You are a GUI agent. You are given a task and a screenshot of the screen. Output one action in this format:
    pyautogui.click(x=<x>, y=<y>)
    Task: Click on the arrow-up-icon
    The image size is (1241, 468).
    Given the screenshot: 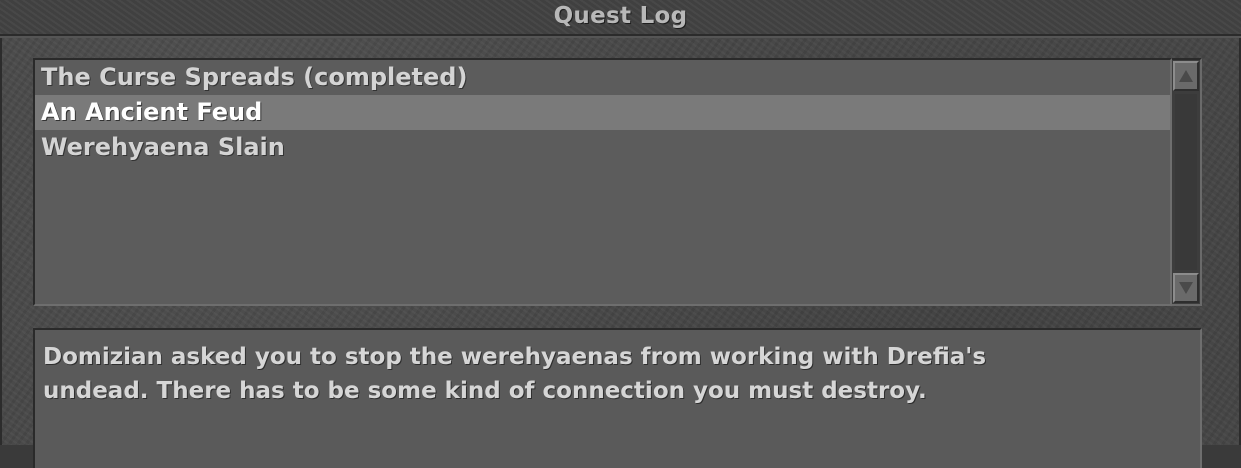 What is the action you would take?
    pyautogui.click(x=1186, y=76)
    